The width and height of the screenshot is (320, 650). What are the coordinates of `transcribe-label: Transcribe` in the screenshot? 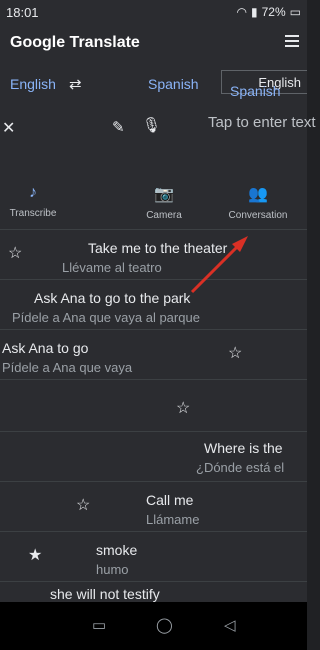 It's located at (33, 213).